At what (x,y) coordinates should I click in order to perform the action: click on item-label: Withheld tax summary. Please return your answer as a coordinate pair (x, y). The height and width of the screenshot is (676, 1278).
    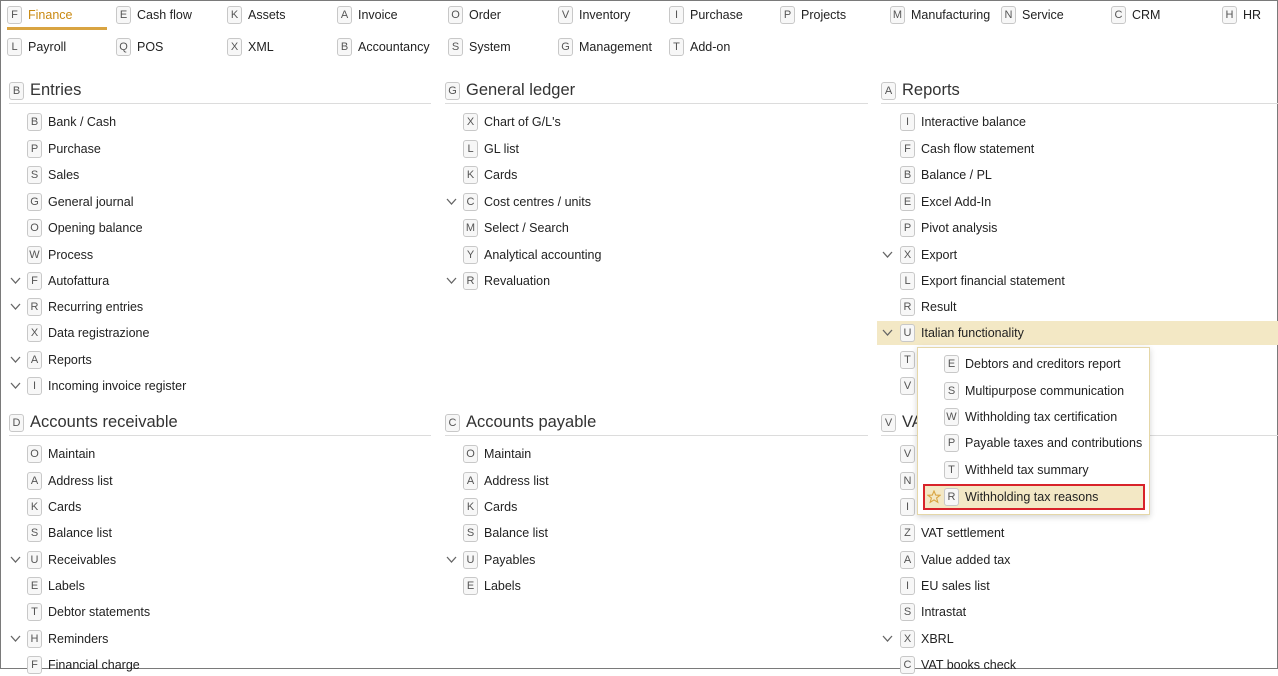
    Looking at the image, I should click on (1027, 470).